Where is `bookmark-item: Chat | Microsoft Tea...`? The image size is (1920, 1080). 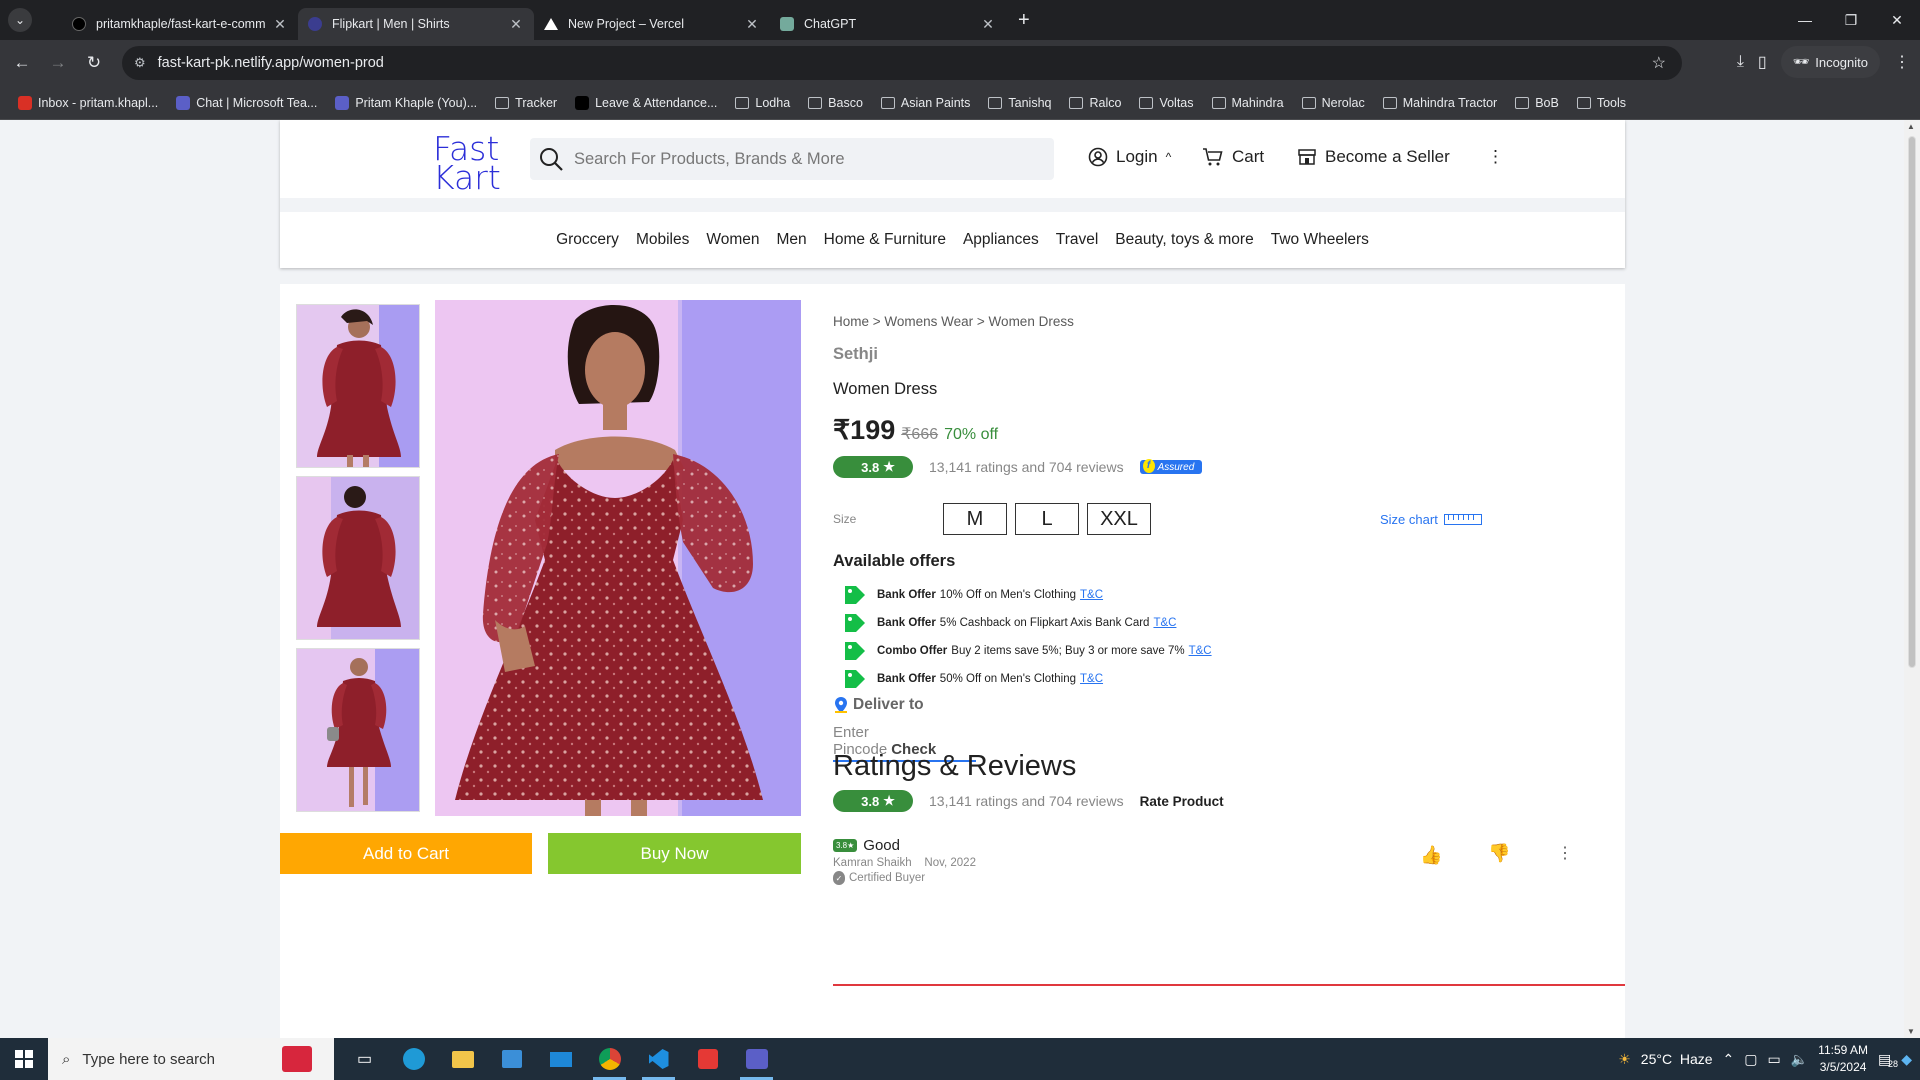 bookmark-item: Chat | Microsoft Tea... is located at coordinates (246, 102).